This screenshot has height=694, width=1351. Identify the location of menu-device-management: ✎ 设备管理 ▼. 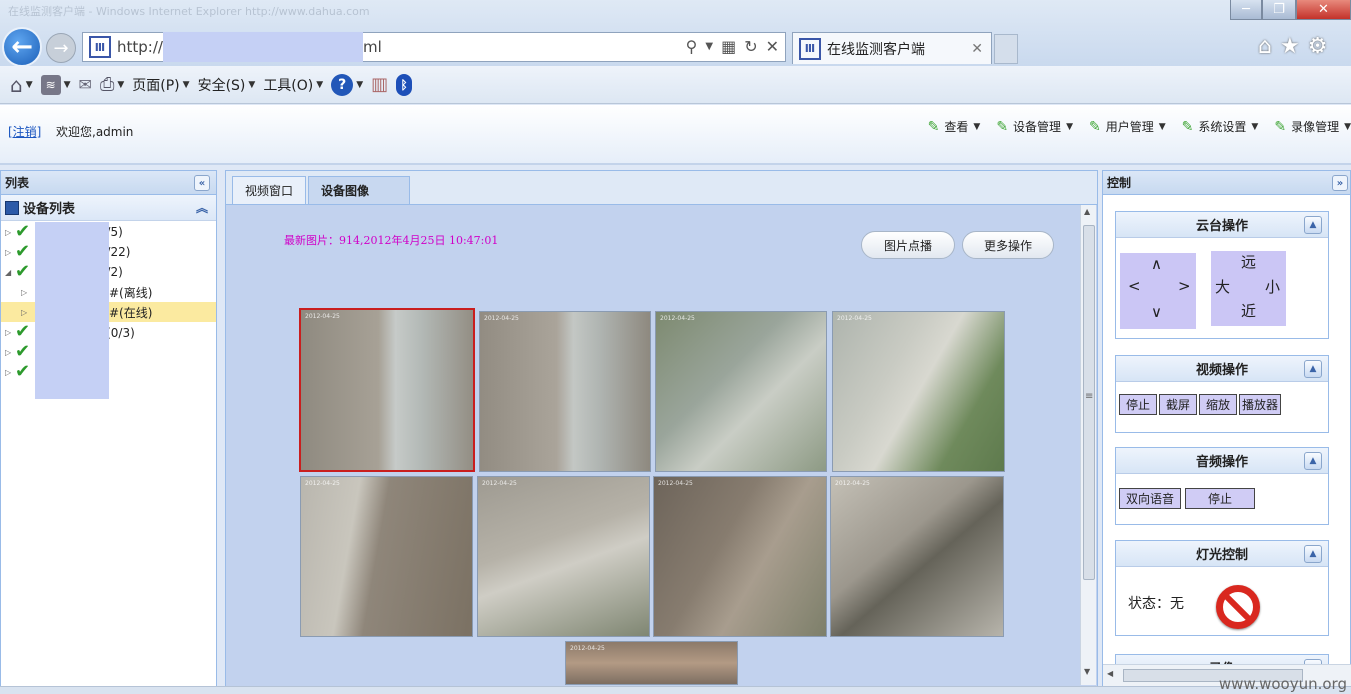
(1034, 126).